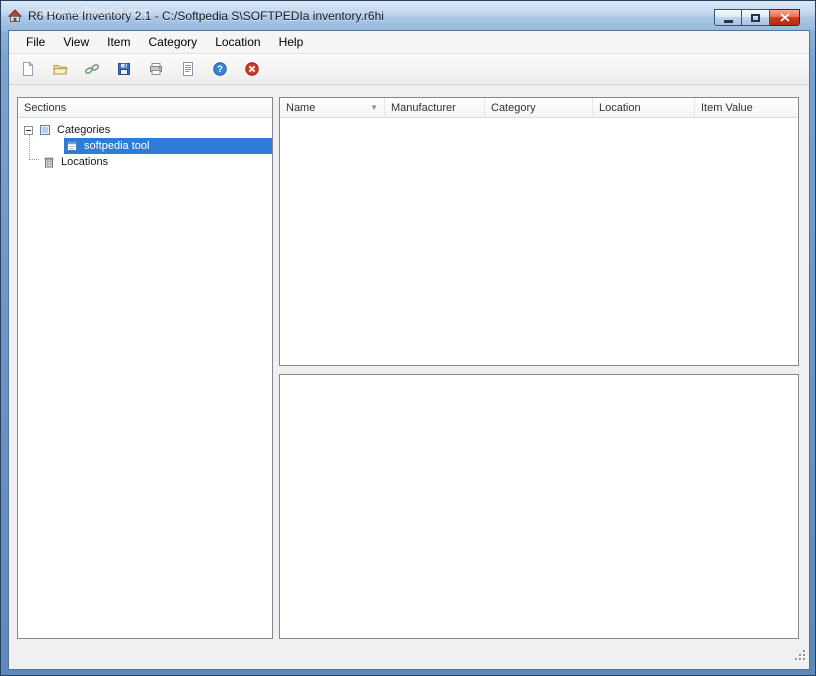 The width and height of the screenshot is (816, 676). I want to click on categories-icon, so click(45, 130).